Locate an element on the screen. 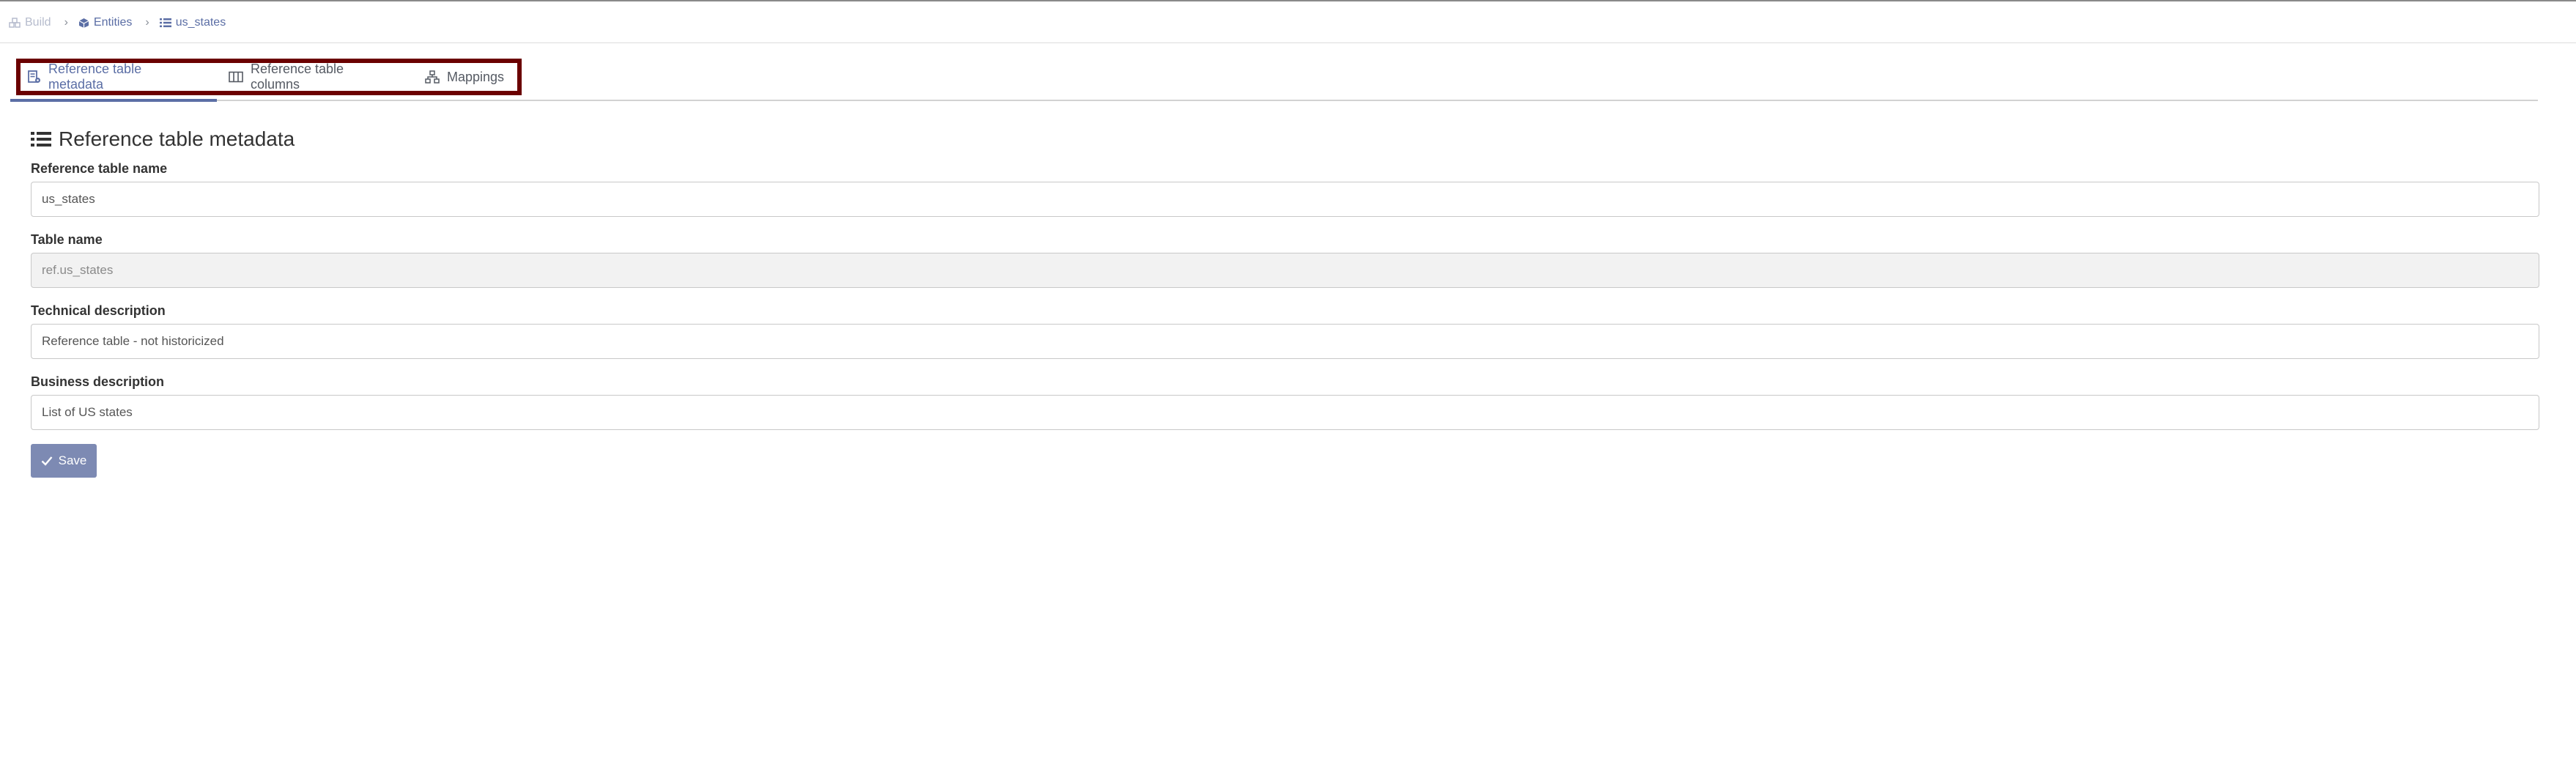  breadcrumb-item-build: Build is located at coordinates (30, 22).